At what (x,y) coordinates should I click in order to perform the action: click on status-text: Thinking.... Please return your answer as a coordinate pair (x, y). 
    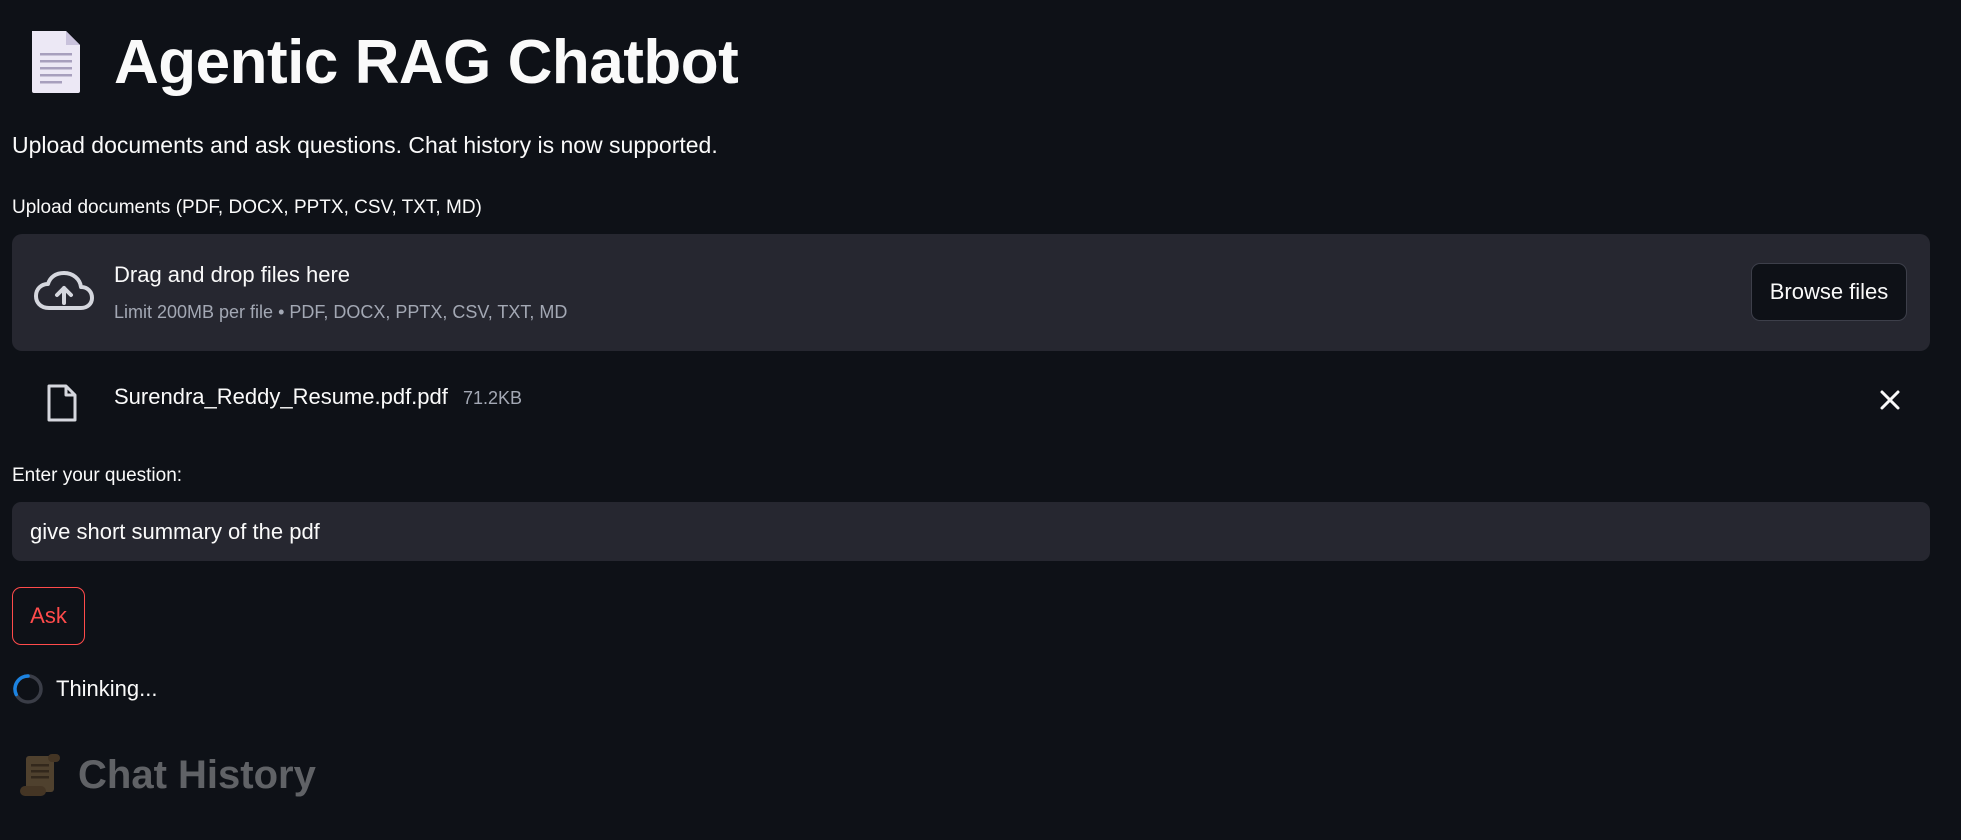
    Looking at the image, I should click on (107, 688).